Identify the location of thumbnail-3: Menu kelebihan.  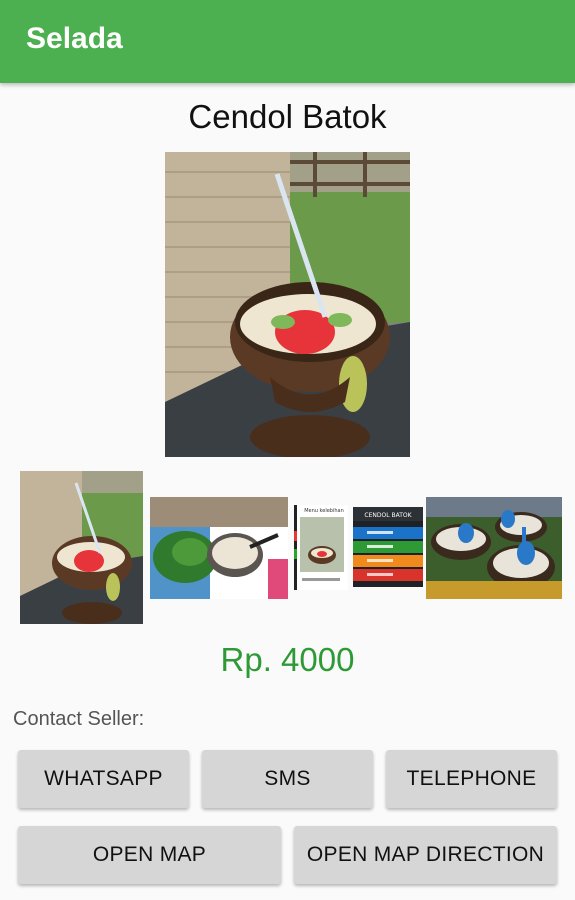
(321, 547).